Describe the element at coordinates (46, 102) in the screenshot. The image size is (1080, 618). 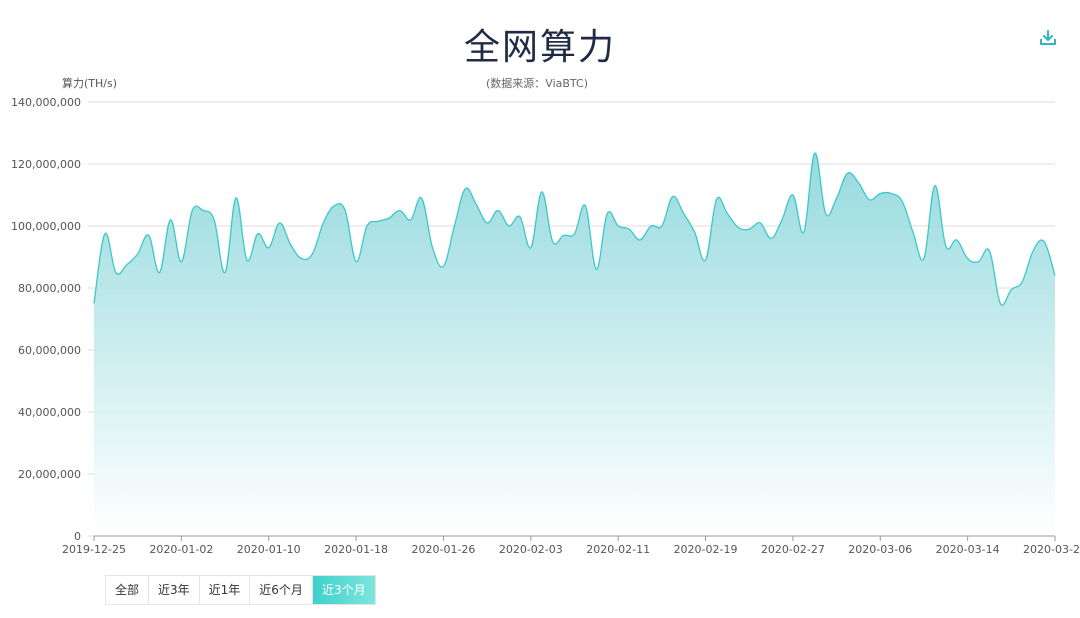
I see `y-tick-label: 140,000,000` at that location.